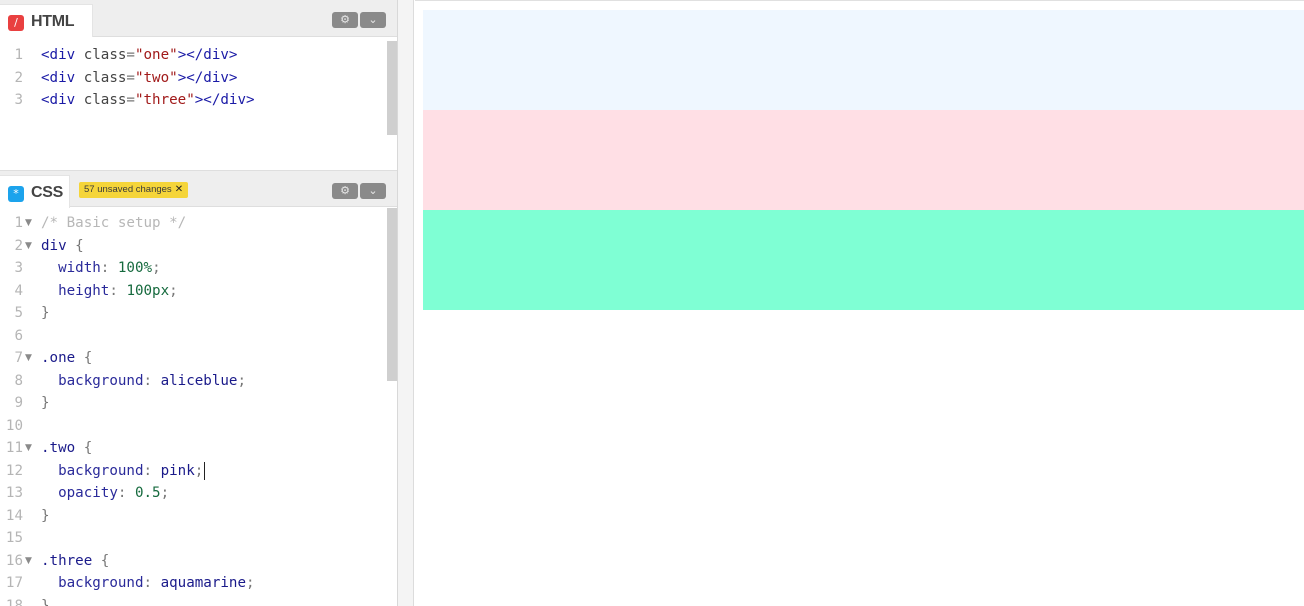 This screenshot has width=1304, height=606. What do you see at coordinates (198, 246) in the screenshot?
I see `code-line: 2 ▼ div {` at bounding box center [198, 246].